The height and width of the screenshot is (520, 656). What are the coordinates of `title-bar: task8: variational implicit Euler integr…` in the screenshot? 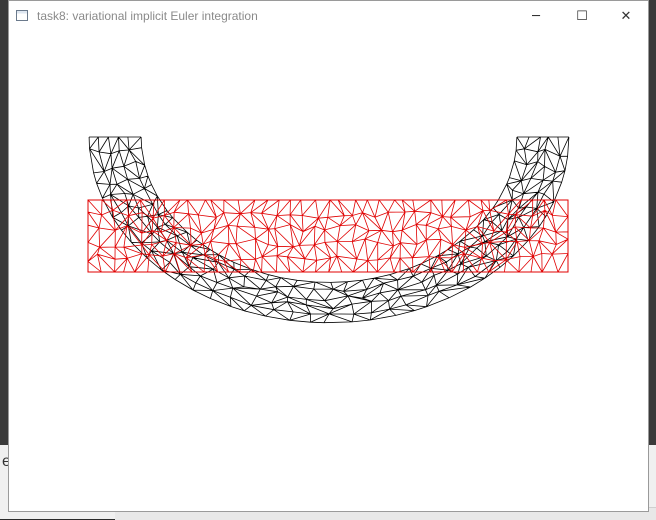 It's located at (328, 16).